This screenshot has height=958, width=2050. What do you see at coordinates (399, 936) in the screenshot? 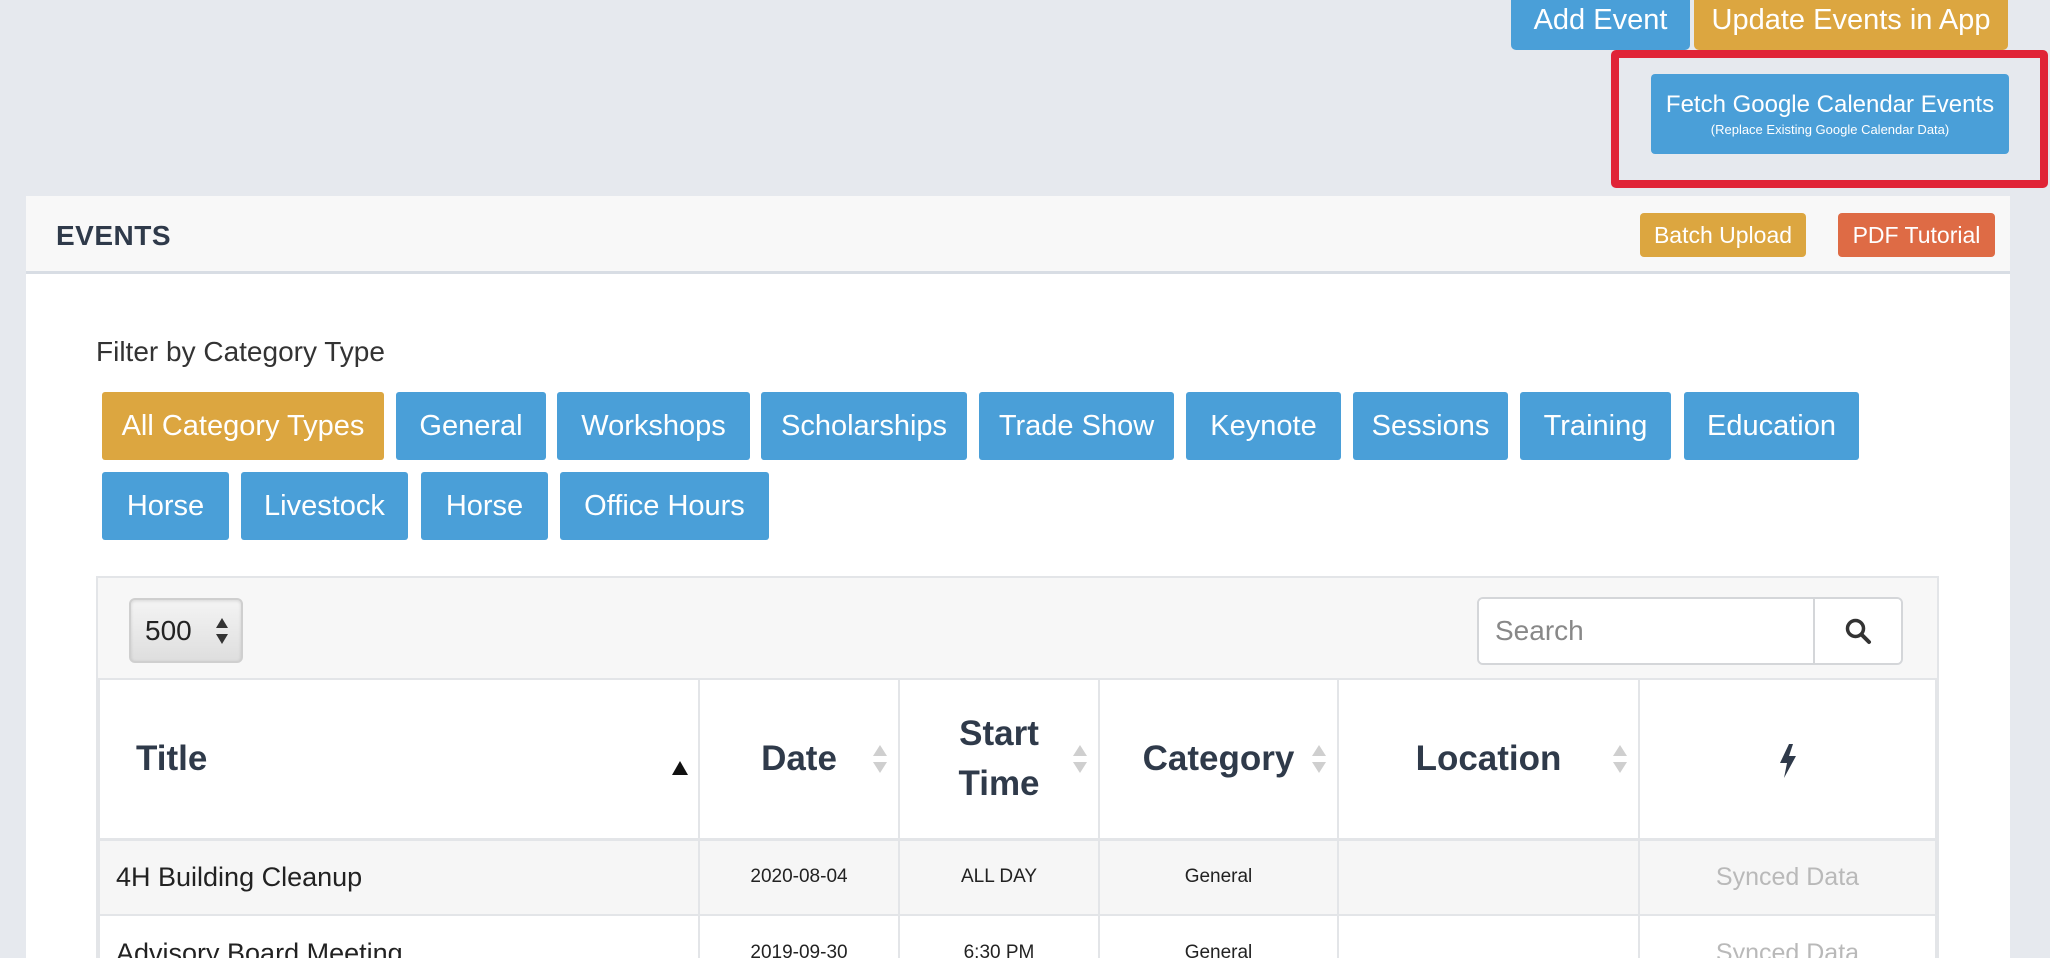
I see `cell-title: Advisory Board Meeting` at bounding box center [399, 936].